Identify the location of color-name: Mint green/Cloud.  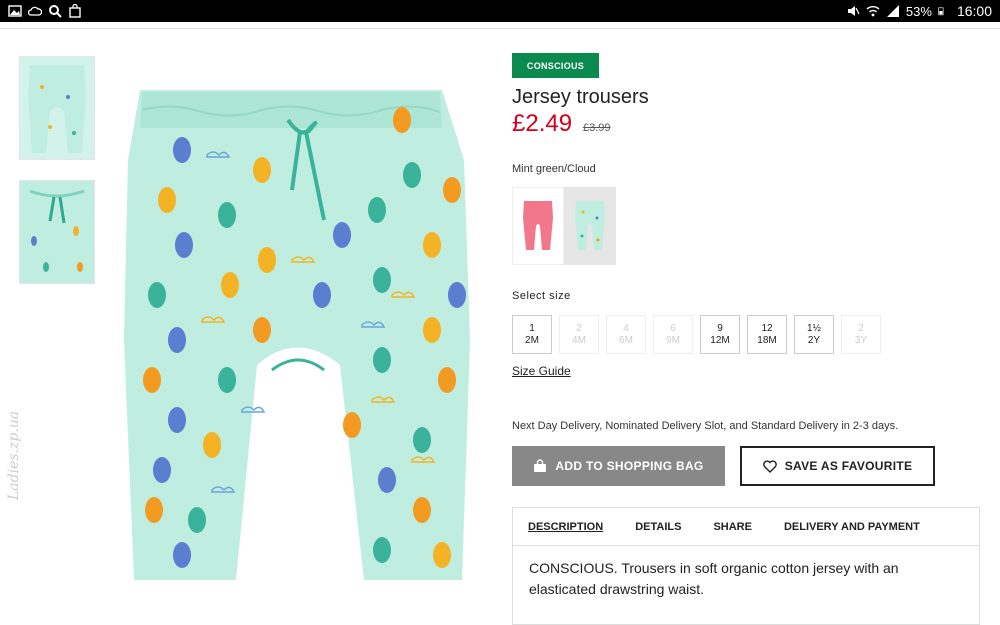
(554, 169).